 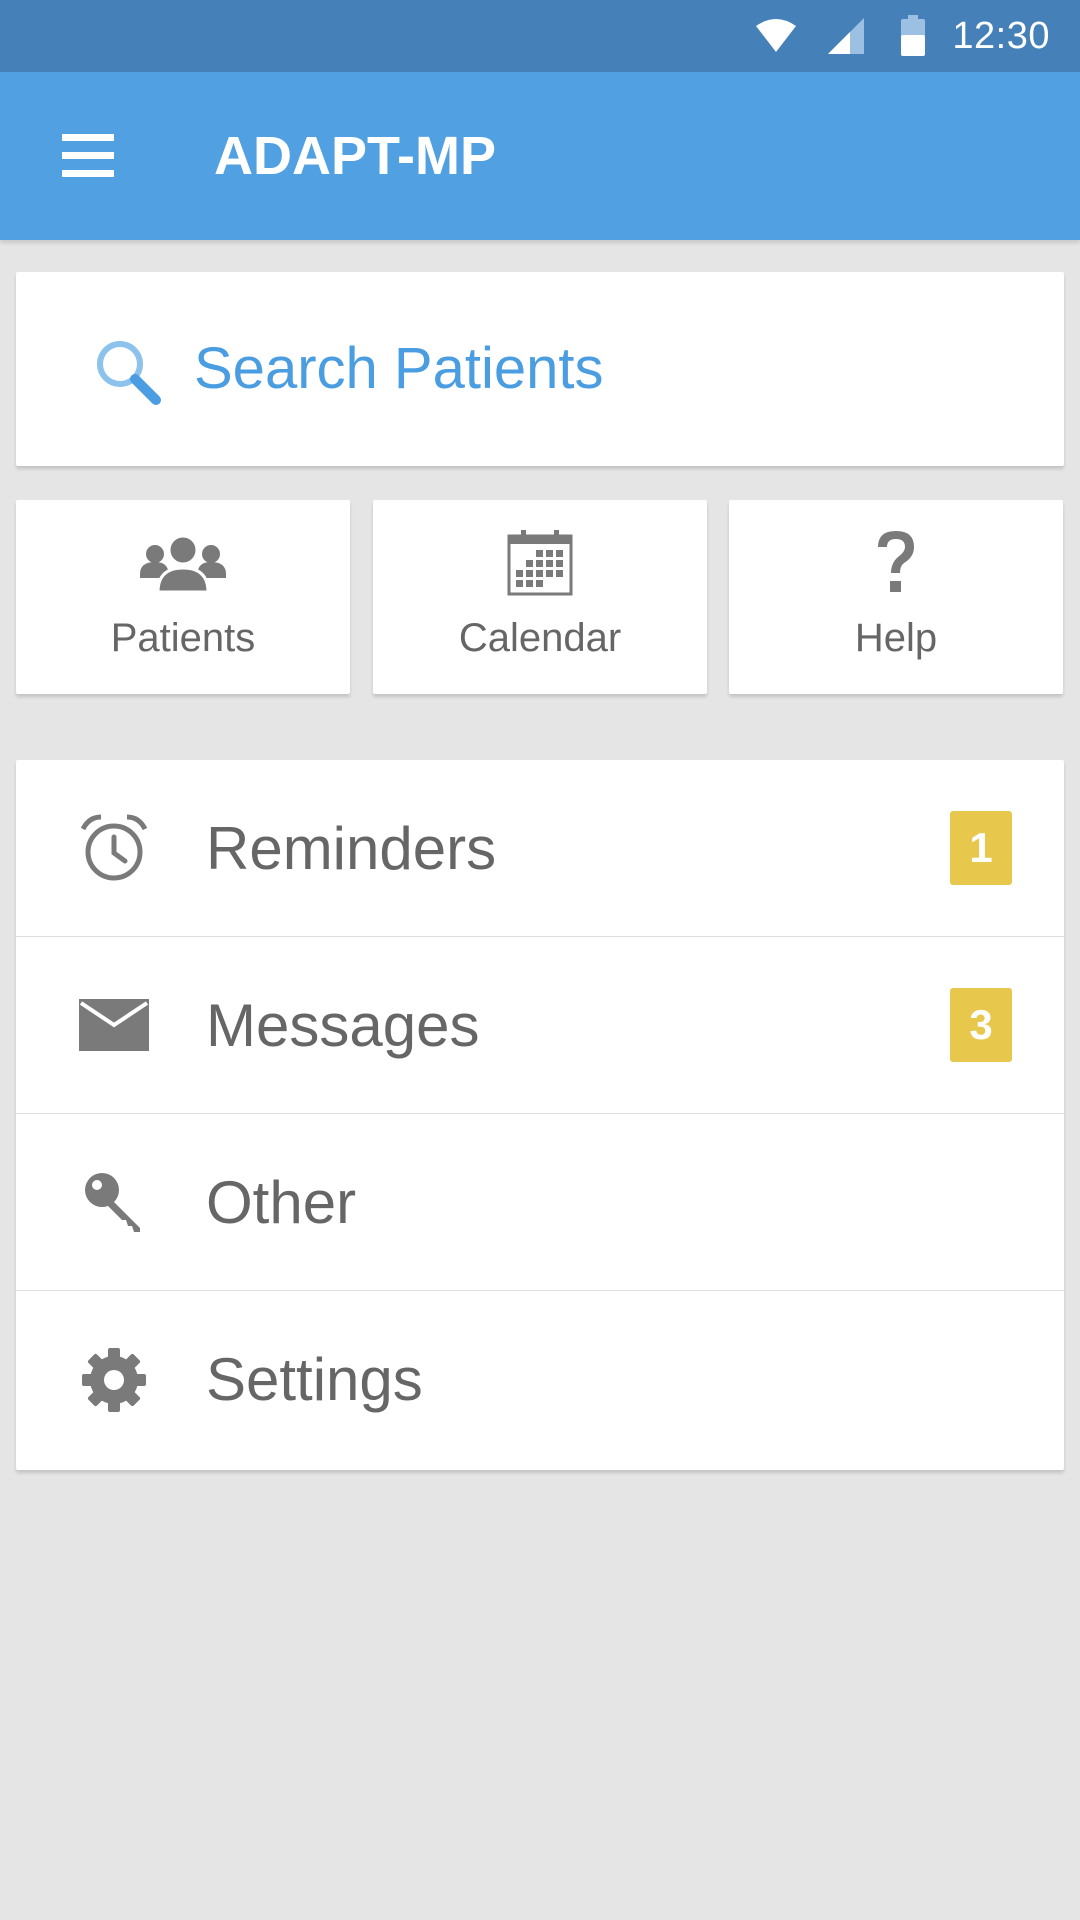 What do you see at coordinates (540, 36) in the screenshot?
I see `status-bar: 12:30` at bounding box center [540, 36].